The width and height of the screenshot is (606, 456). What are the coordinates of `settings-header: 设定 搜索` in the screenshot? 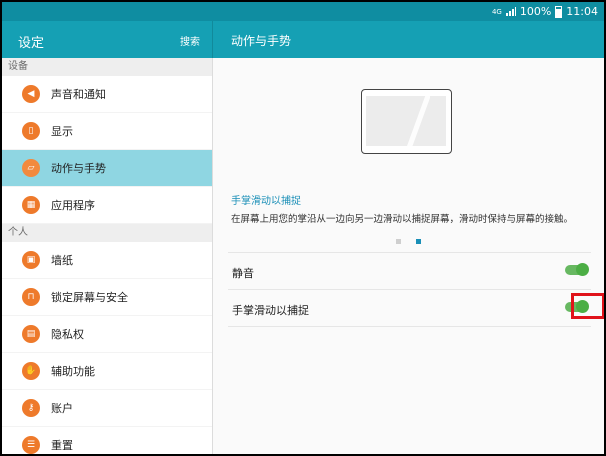 It's located at (107, 39).